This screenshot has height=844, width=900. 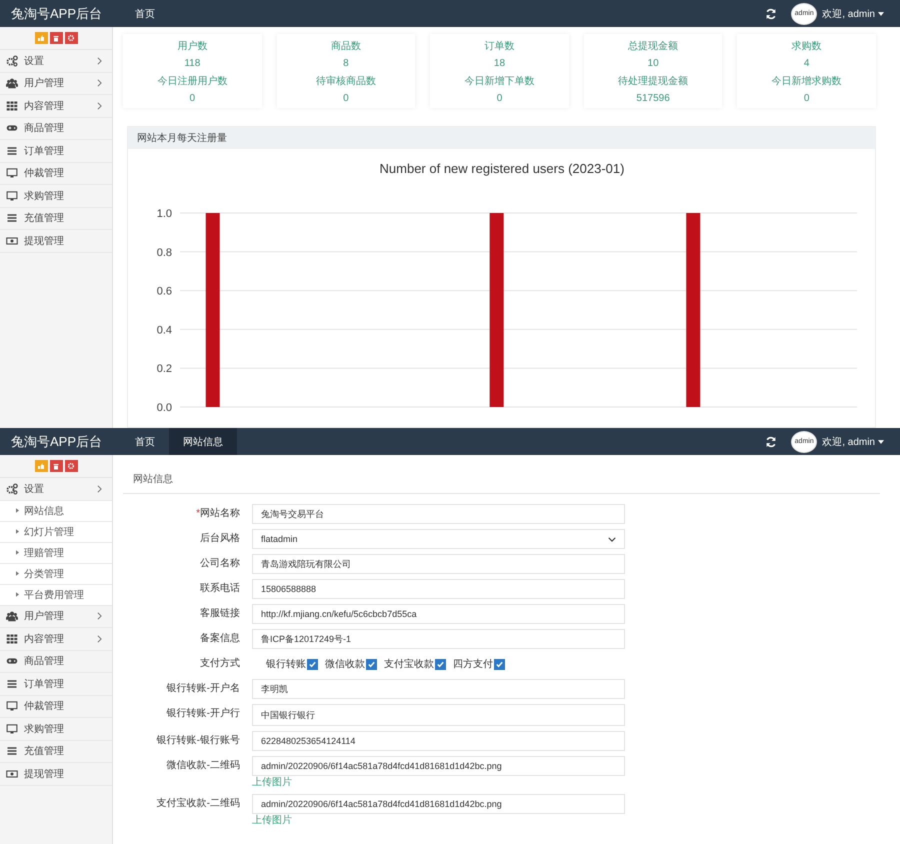 What do you see at coordinates (500, 63) in the screenshot?
I see `stat-value: 18` at bounding box center [500, 63].